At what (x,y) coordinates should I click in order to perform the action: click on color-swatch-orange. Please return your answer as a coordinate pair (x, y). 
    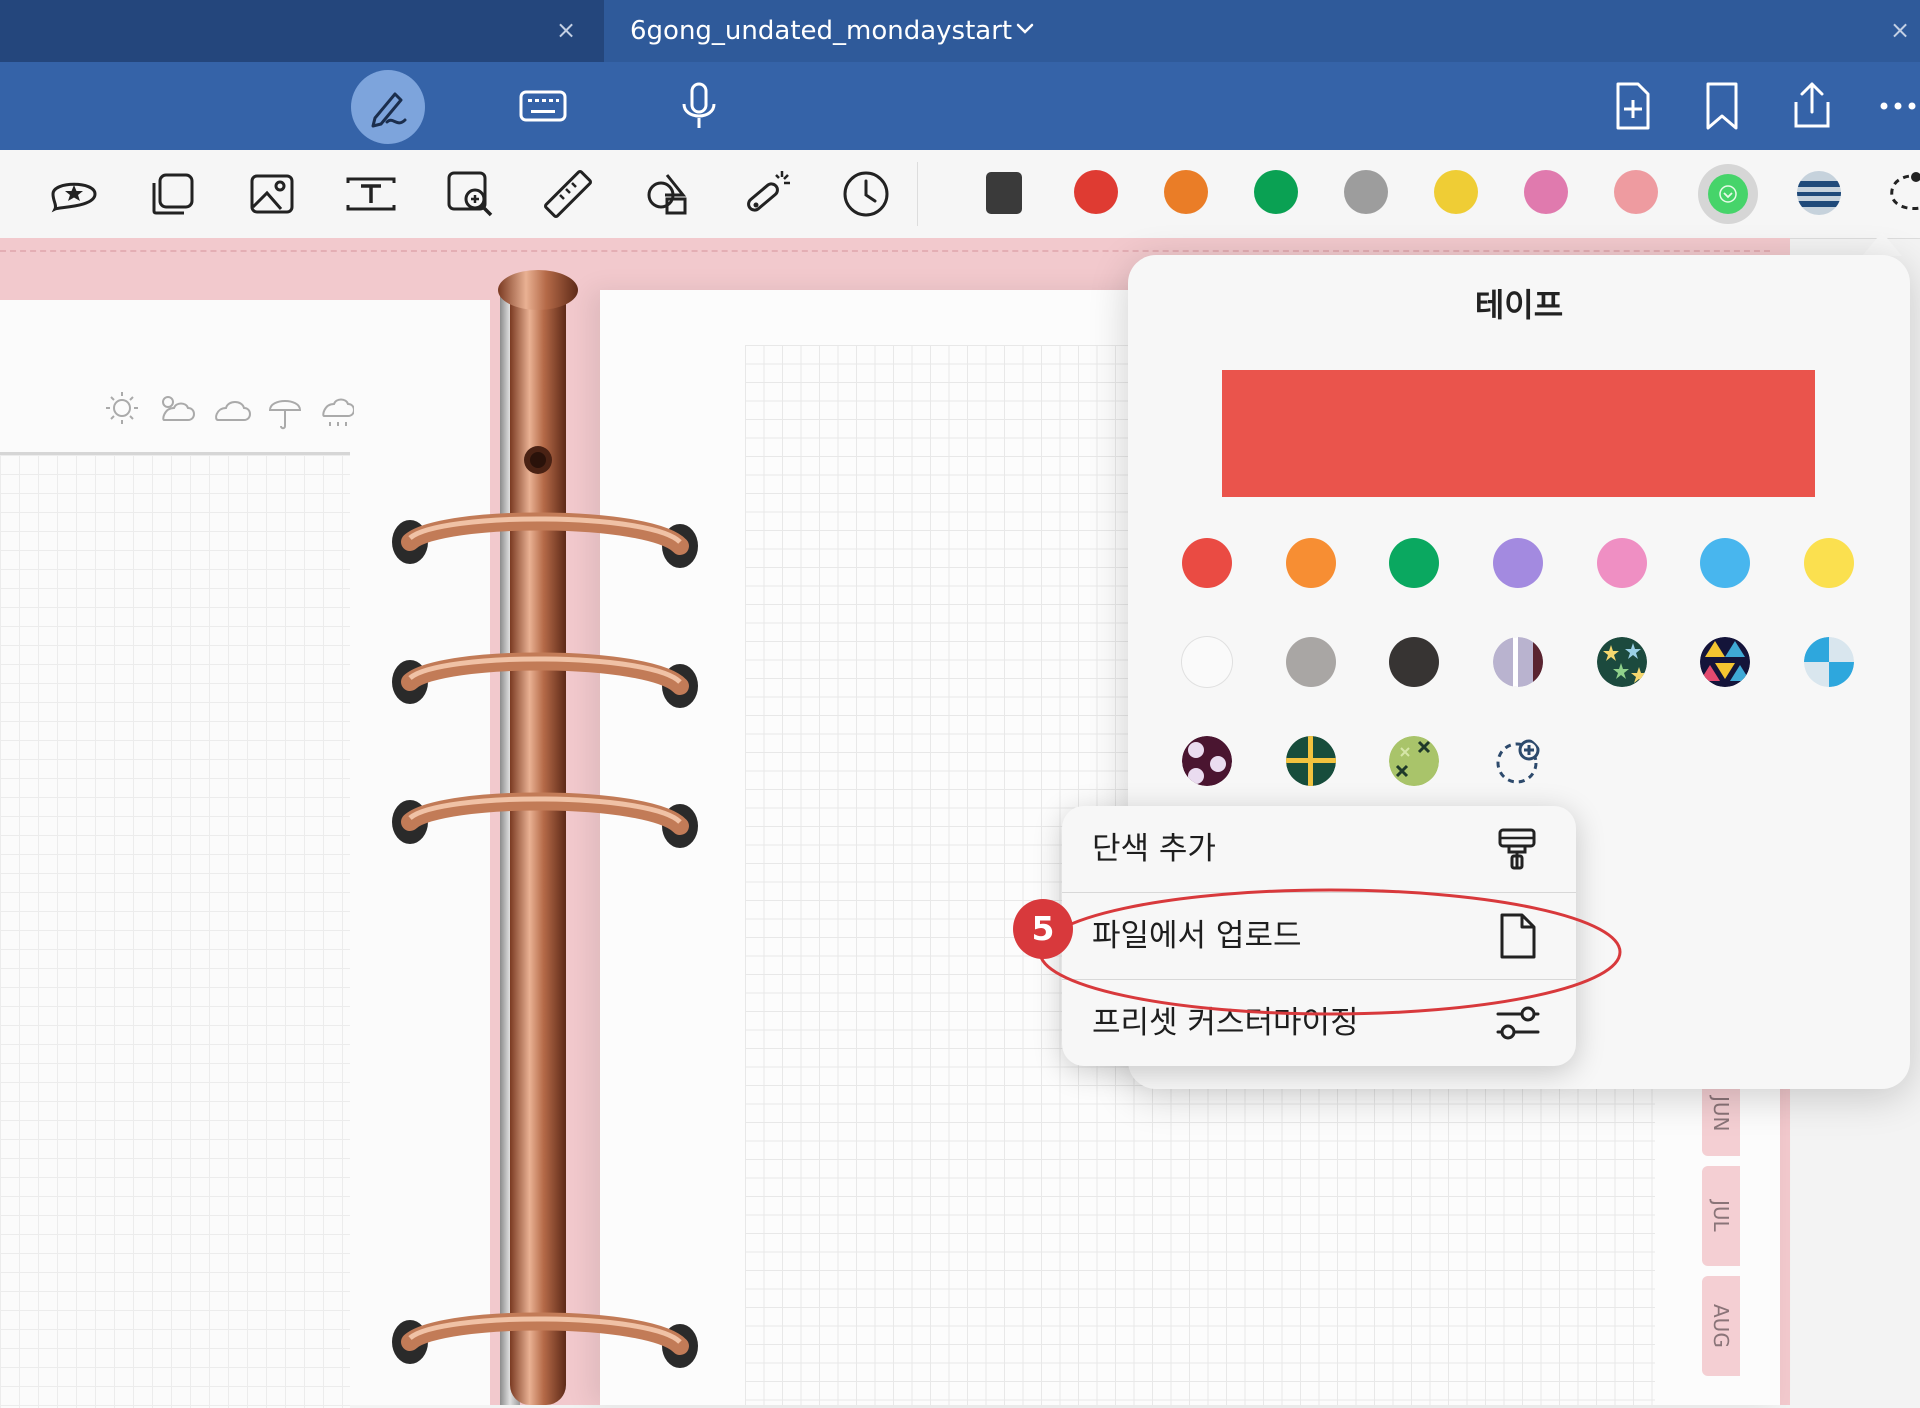
    Looking at the image, I should click on (1186, 192).